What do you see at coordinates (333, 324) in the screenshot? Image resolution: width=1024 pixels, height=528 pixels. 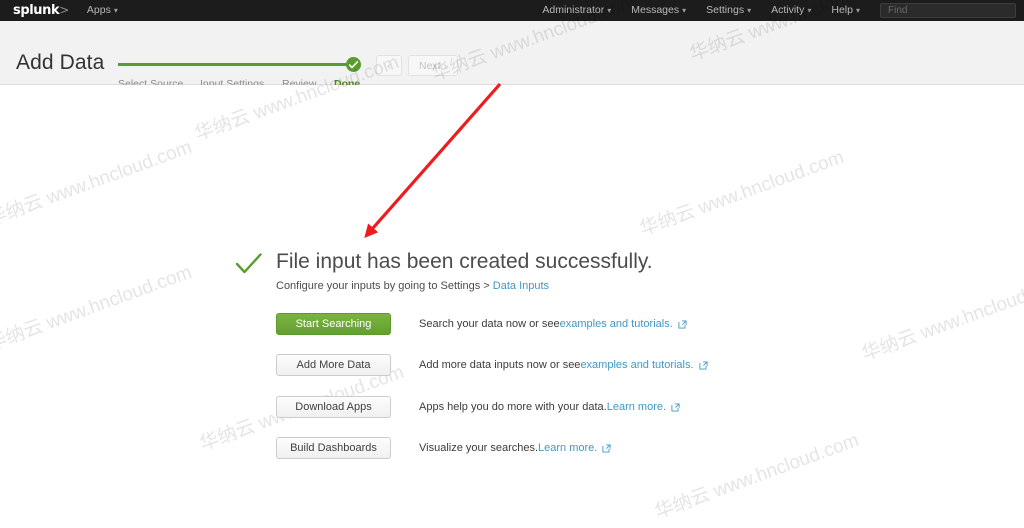 I see `start-searching-button: Start Searching` at bounding box center [333, 324].